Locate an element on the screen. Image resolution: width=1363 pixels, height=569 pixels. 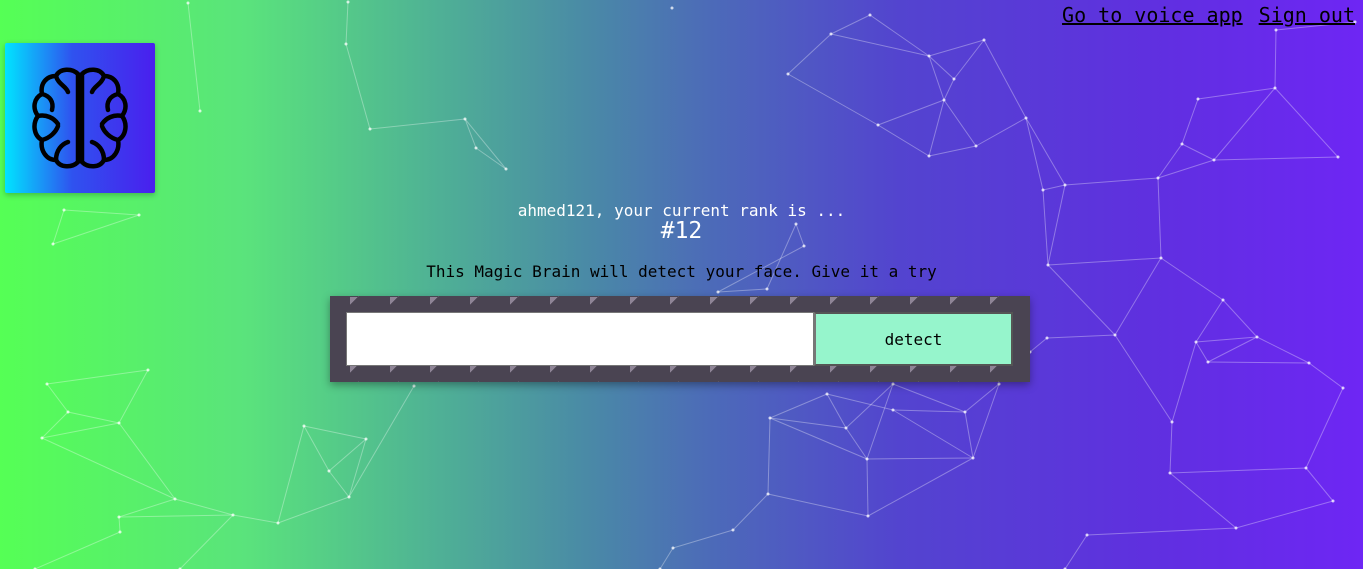
logo is located at coordinates (80, 118).